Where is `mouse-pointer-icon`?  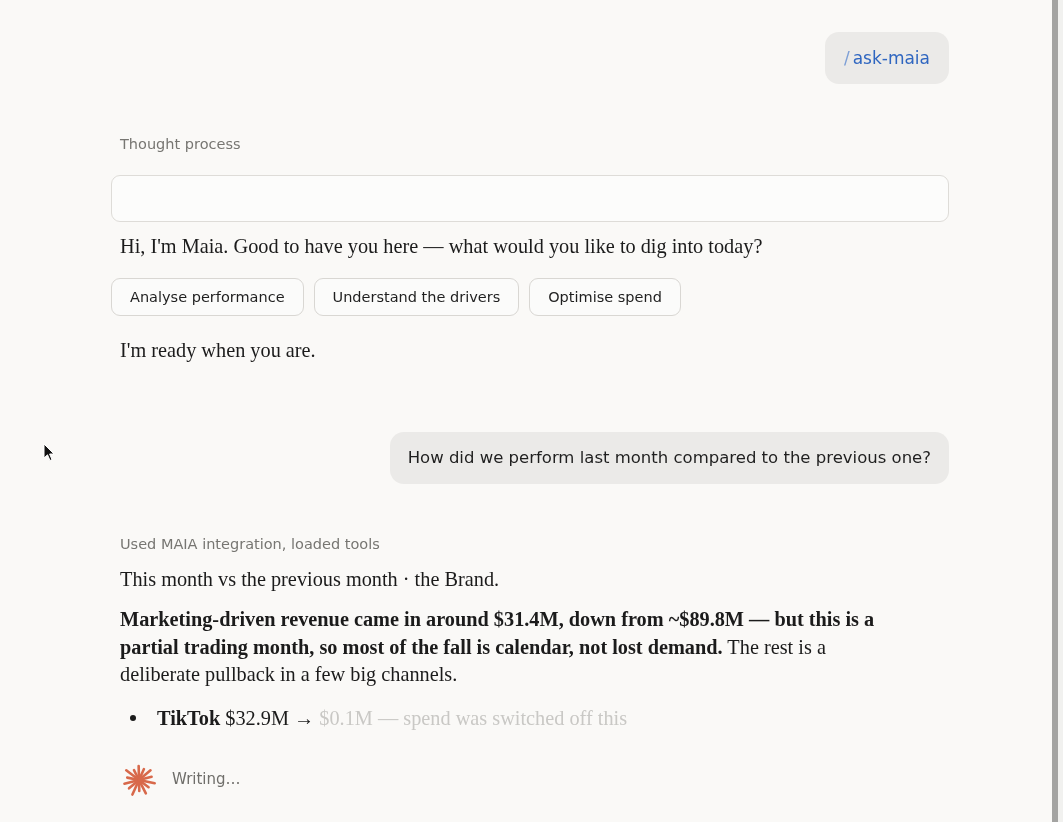
mouse-pointer-icon is located at coordinates (49, 452).